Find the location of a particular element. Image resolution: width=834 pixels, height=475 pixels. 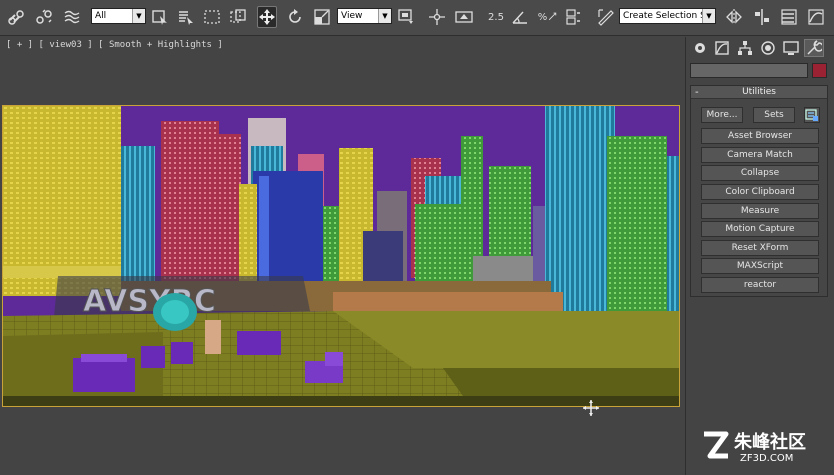

utility-maxscript-button: MAXScript is located at coordinates (760, 266).